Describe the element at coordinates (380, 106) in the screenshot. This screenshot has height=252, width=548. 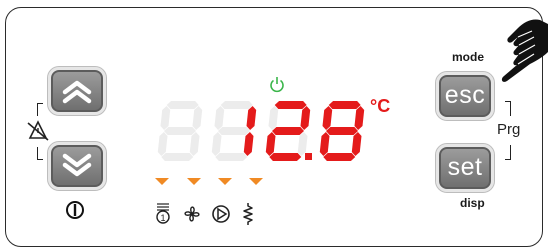
I see `unit-label: °C` at that location.